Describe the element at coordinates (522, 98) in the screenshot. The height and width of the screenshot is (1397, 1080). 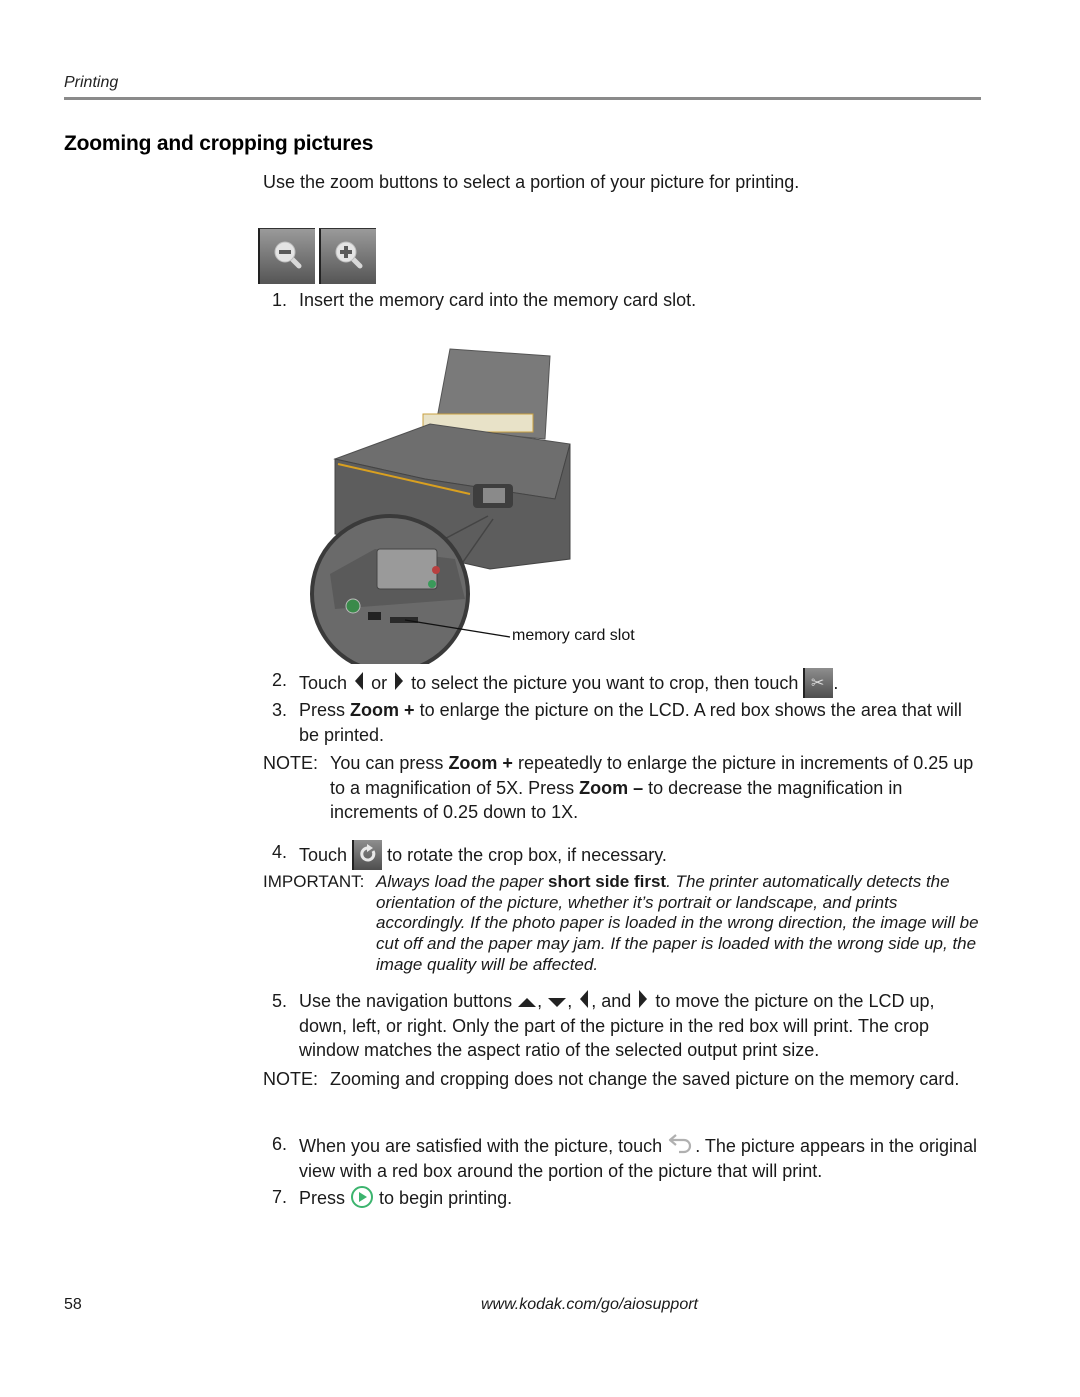
I see `header-rule` at that location.